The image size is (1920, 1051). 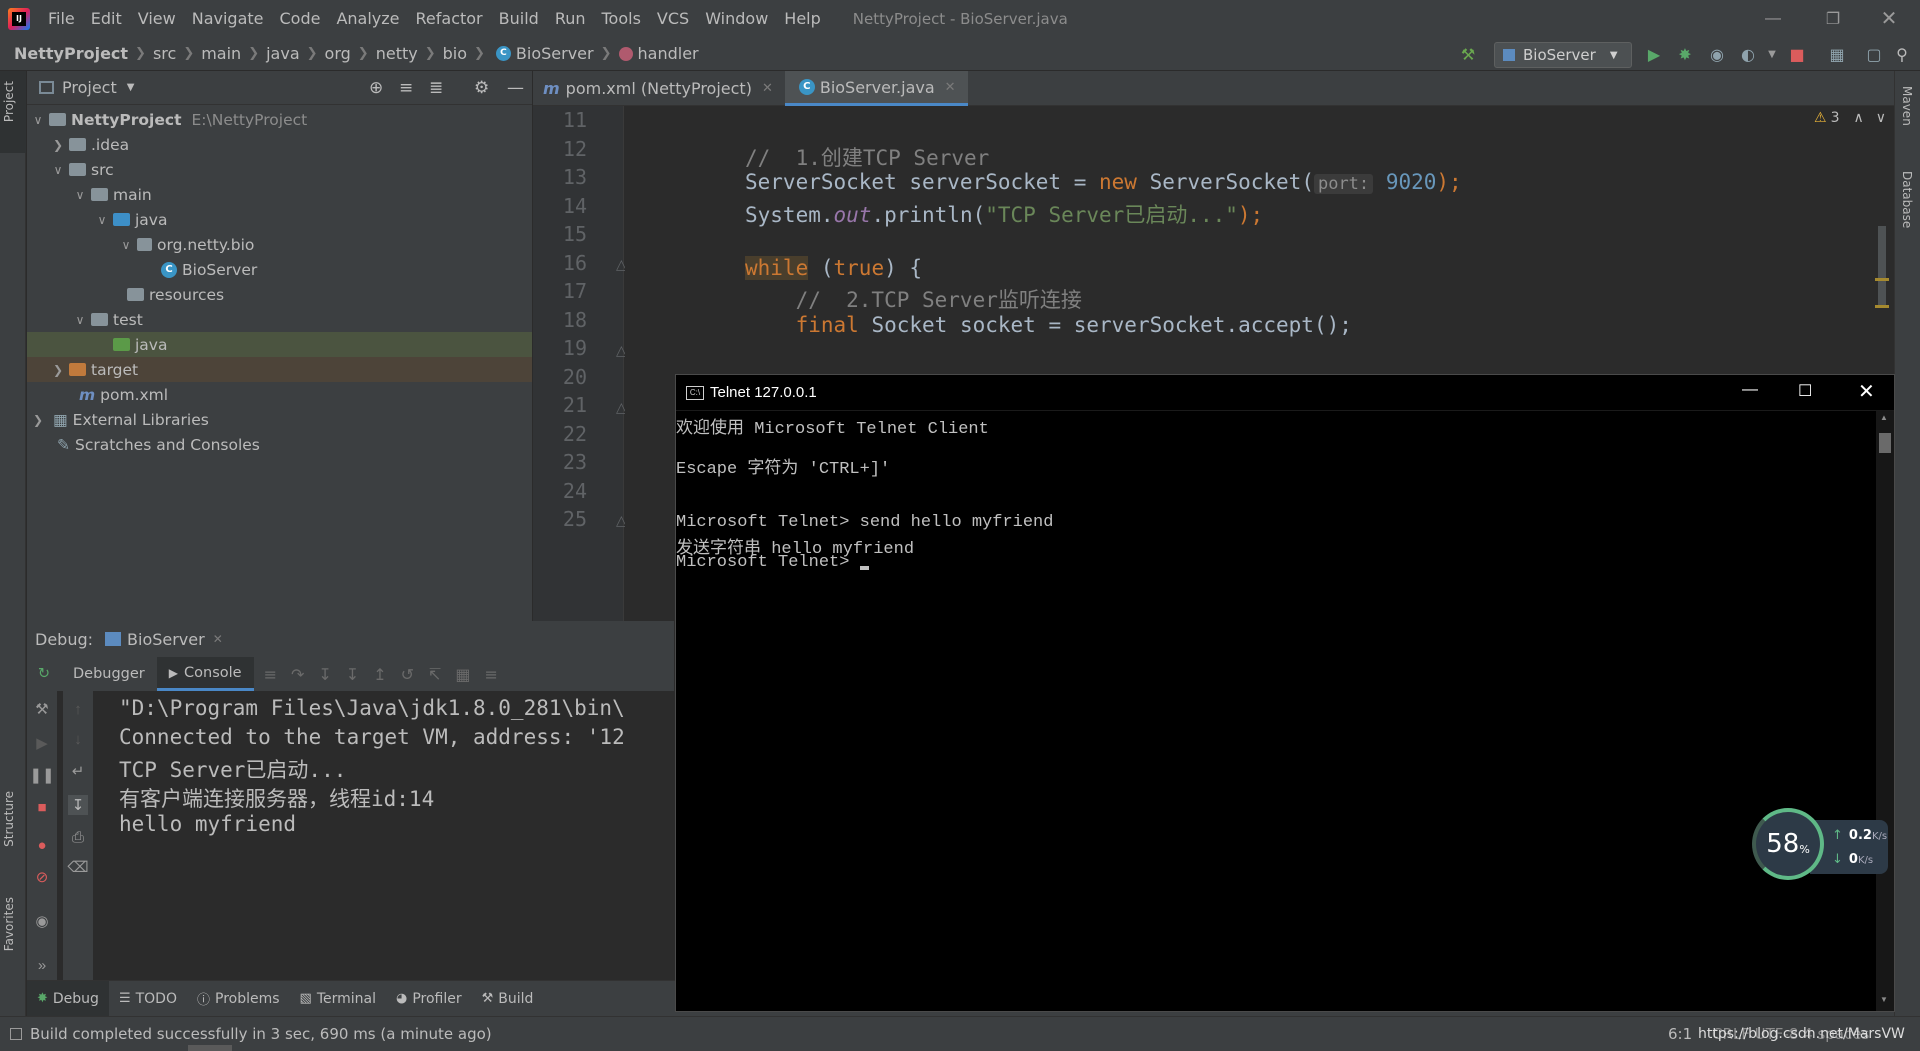 I want to click on tree-item-main: ∨ main, so click(x=279, y=194).